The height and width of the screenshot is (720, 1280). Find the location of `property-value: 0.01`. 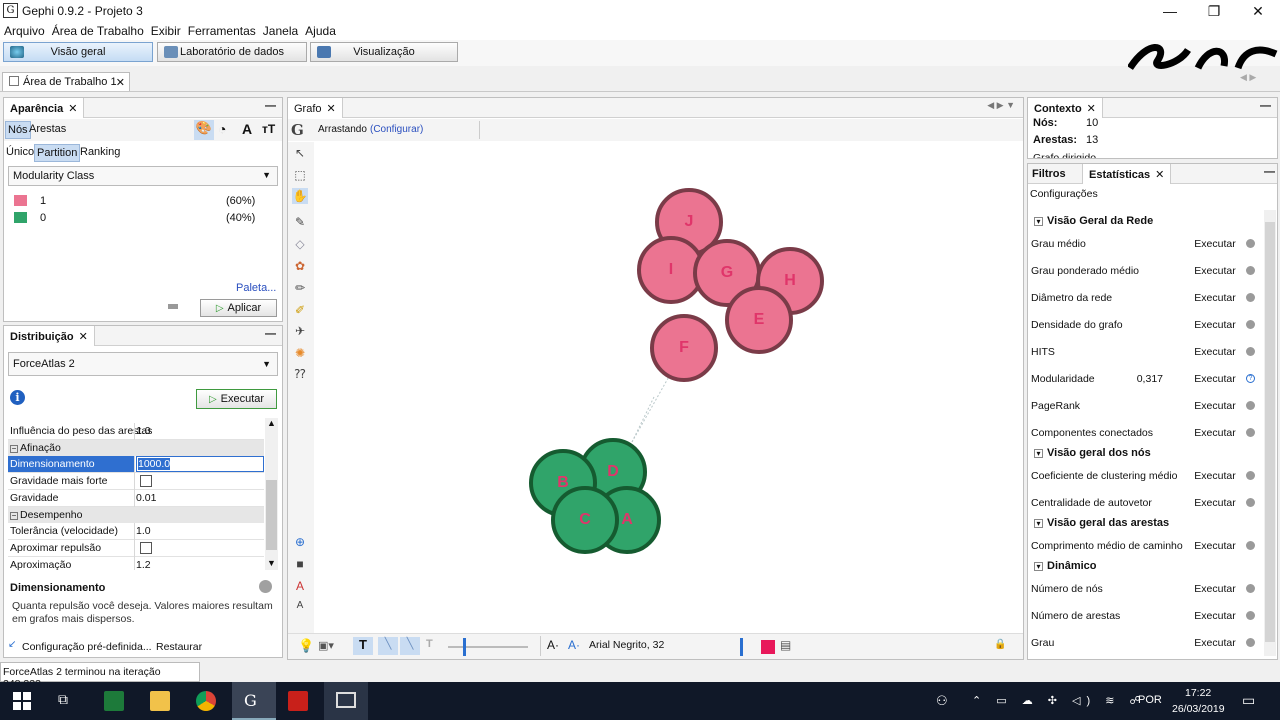

property-value: 0.01 is located at coordinates (146, 498).